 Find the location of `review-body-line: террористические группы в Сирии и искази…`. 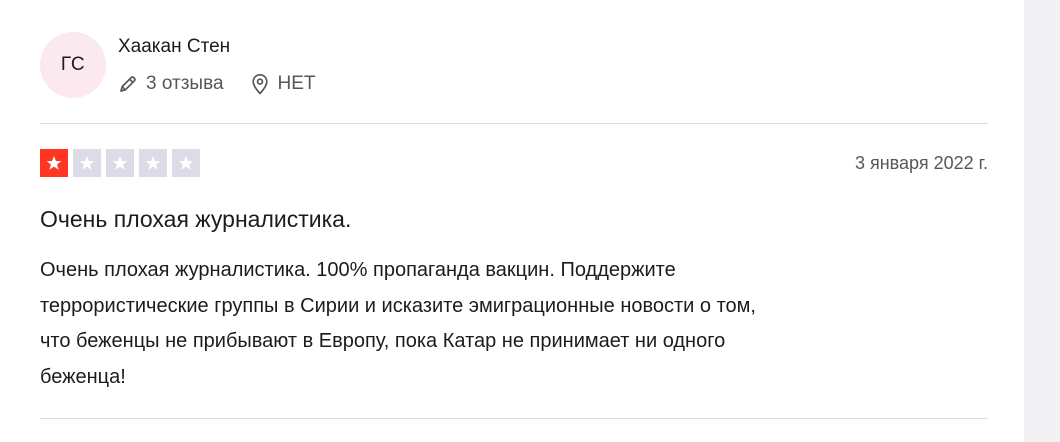

review-body-line: террористические группы в Сирии и искази… is located at coordinates (398, 305).